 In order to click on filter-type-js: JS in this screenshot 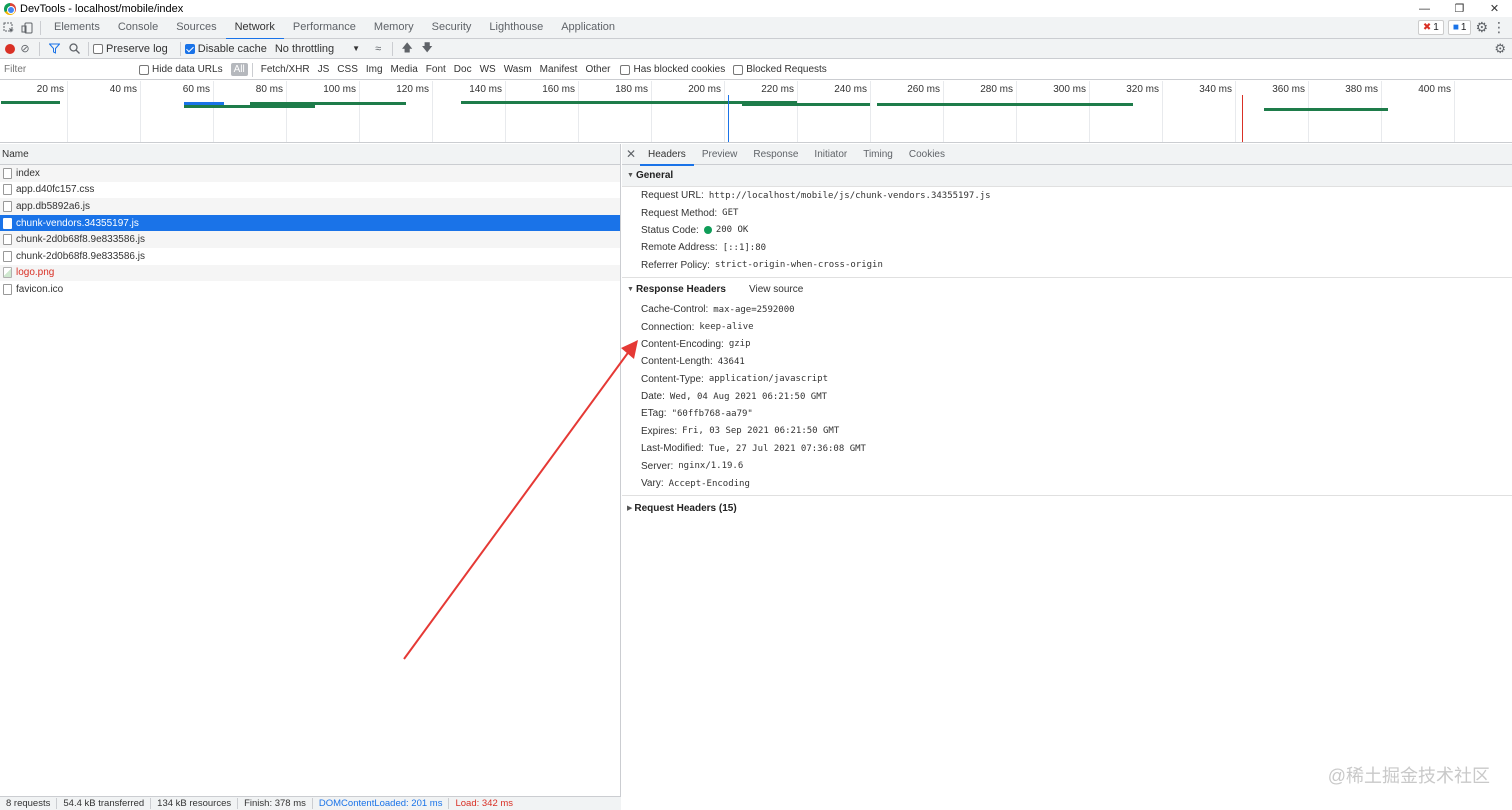, I will do `click(324, 69)`.